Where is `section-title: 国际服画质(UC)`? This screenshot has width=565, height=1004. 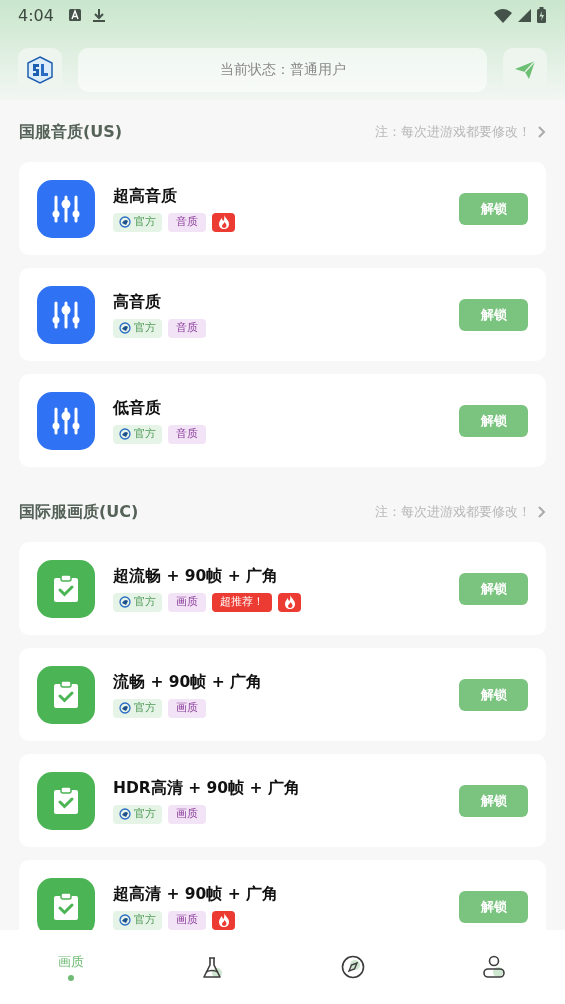 section-title: 国际服画质(UC) is located at coordinates (79, 512).